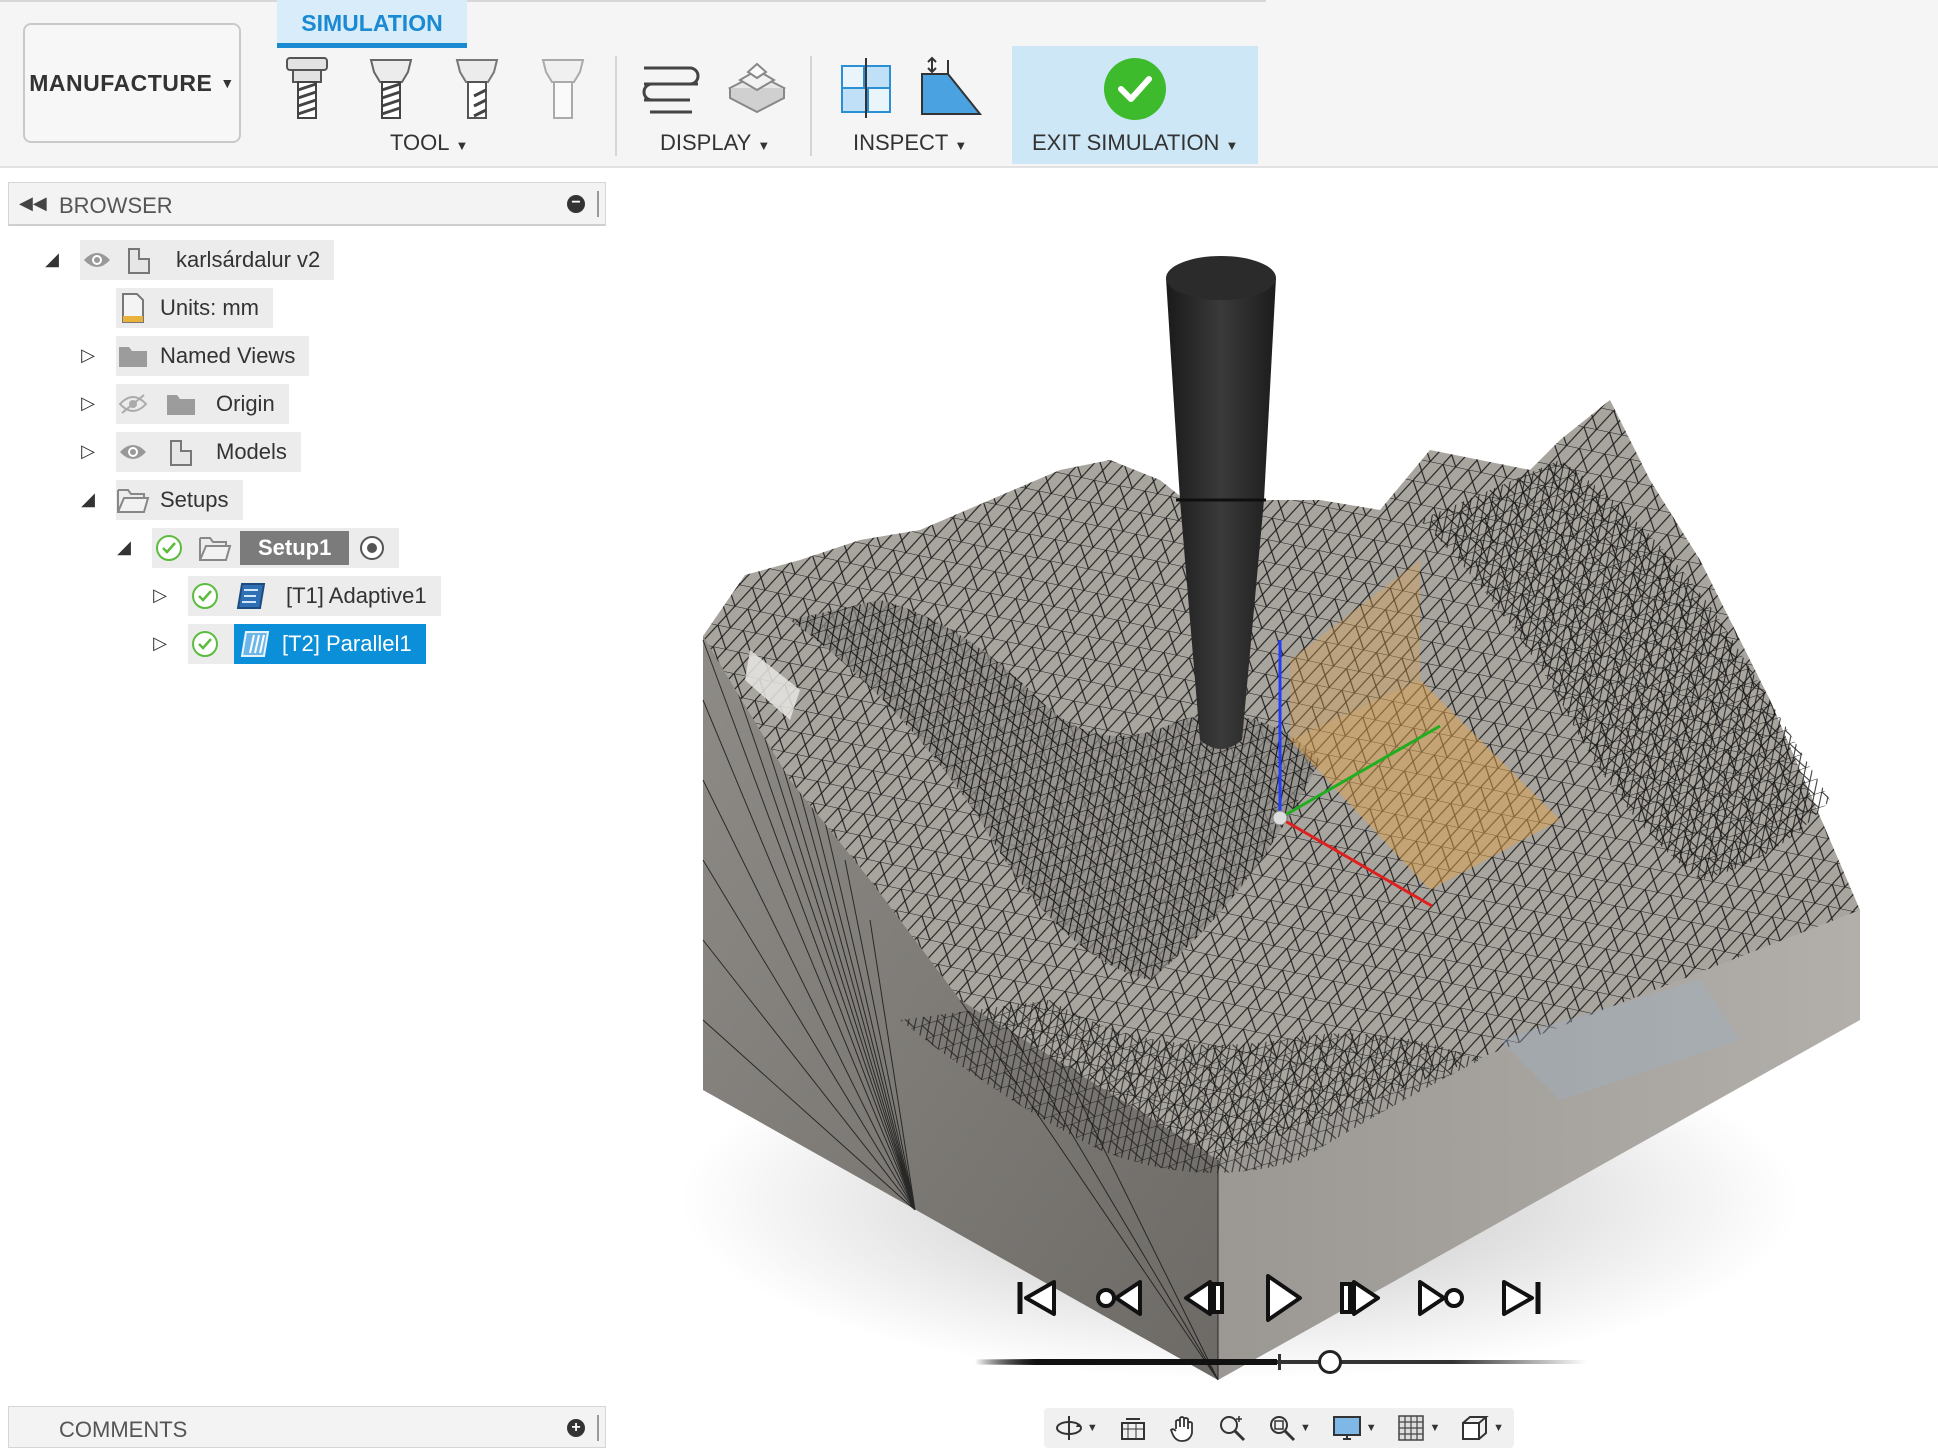 The width and height of the screenshot is (1938, 1448). I want to click on ball-endmill-icon, so click(391, 89).